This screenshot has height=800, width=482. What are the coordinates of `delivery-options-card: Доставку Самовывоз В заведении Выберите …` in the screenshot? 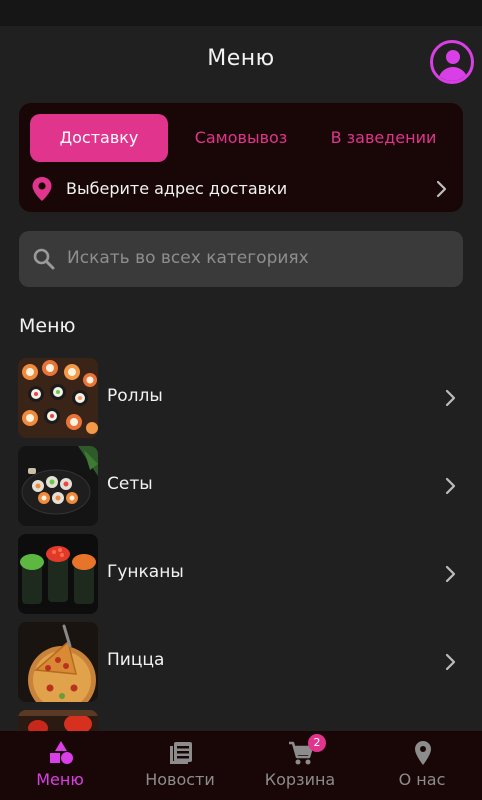 It's located at (241, 157).